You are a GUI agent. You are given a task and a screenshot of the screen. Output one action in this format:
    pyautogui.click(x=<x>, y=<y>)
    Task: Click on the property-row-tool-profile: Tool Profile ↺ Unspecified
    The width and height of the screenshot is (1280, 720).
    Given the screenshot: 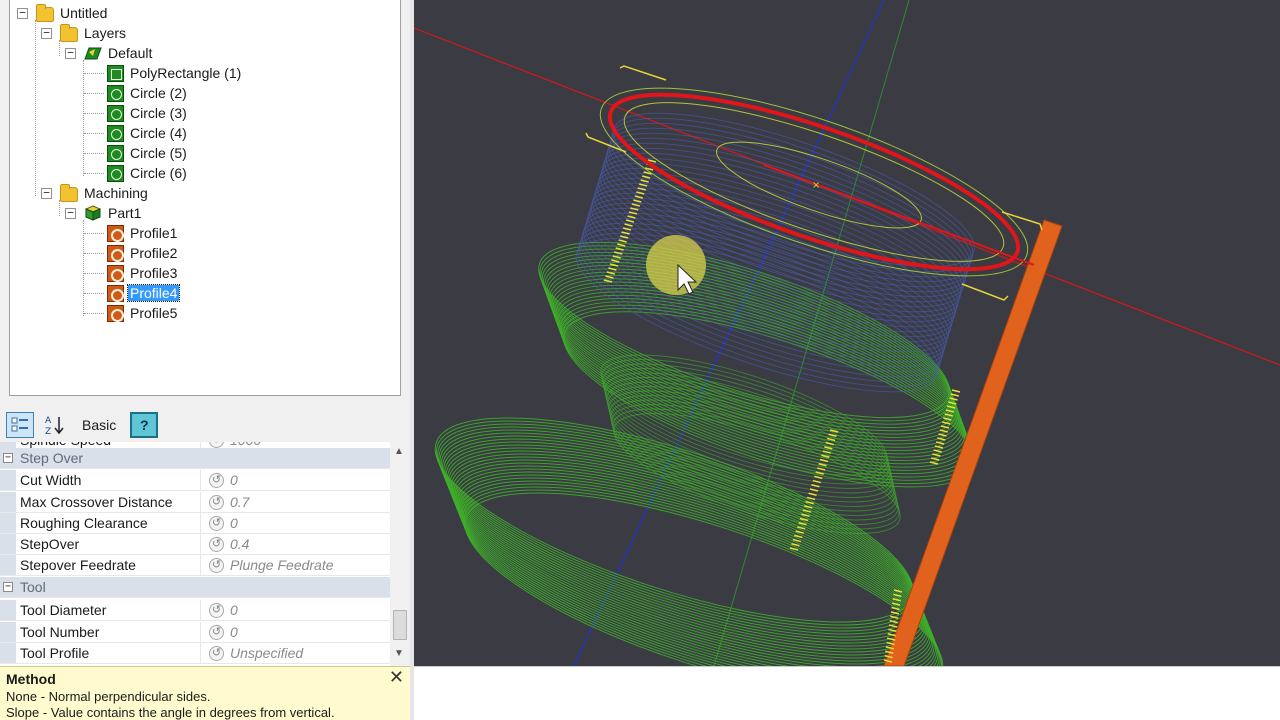 What is the action you would take?
    pyautogui.click(x=195, y=653)
    